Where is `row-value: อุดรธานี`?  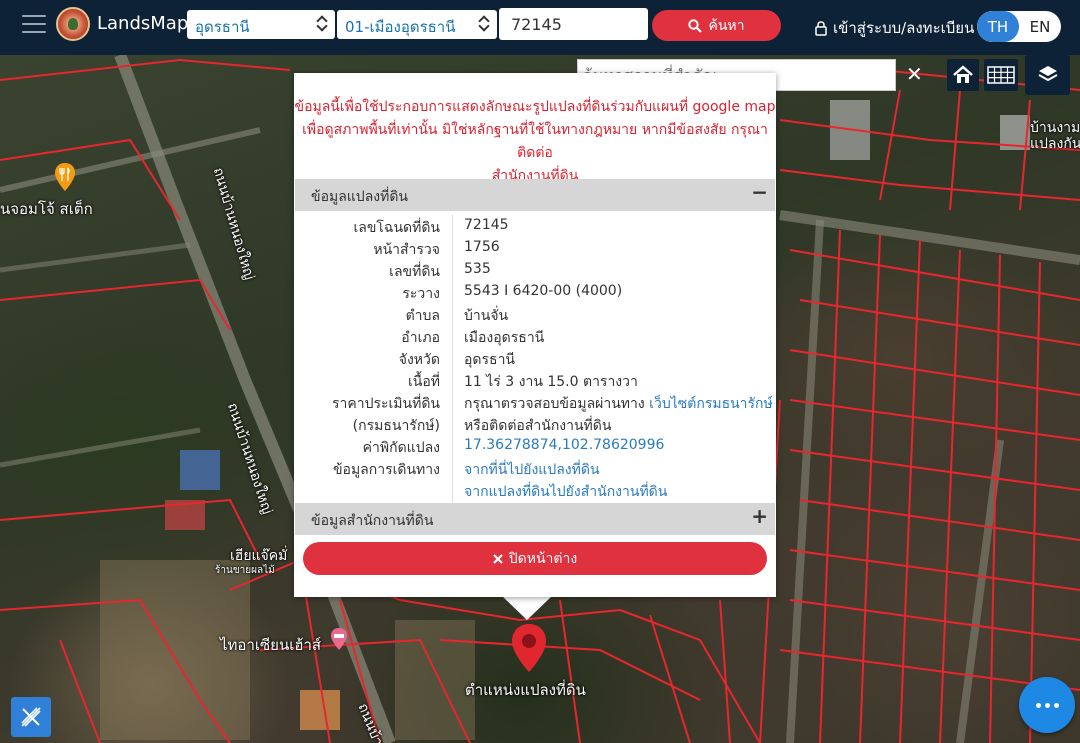 row-value: อุดรธานี is located at coordinates (489, 360).